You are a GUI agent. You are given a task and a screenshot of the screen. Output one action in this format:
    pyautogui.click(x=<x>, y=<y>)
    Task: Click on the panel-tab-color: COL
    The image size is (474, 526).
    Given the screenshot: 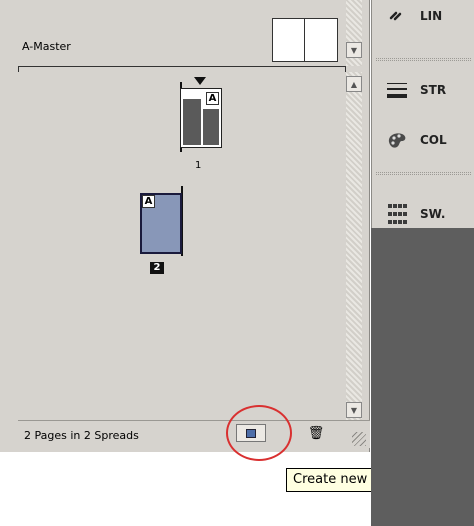 What is the action you would take?
    pyautogui.click(x=423, y=140)
    